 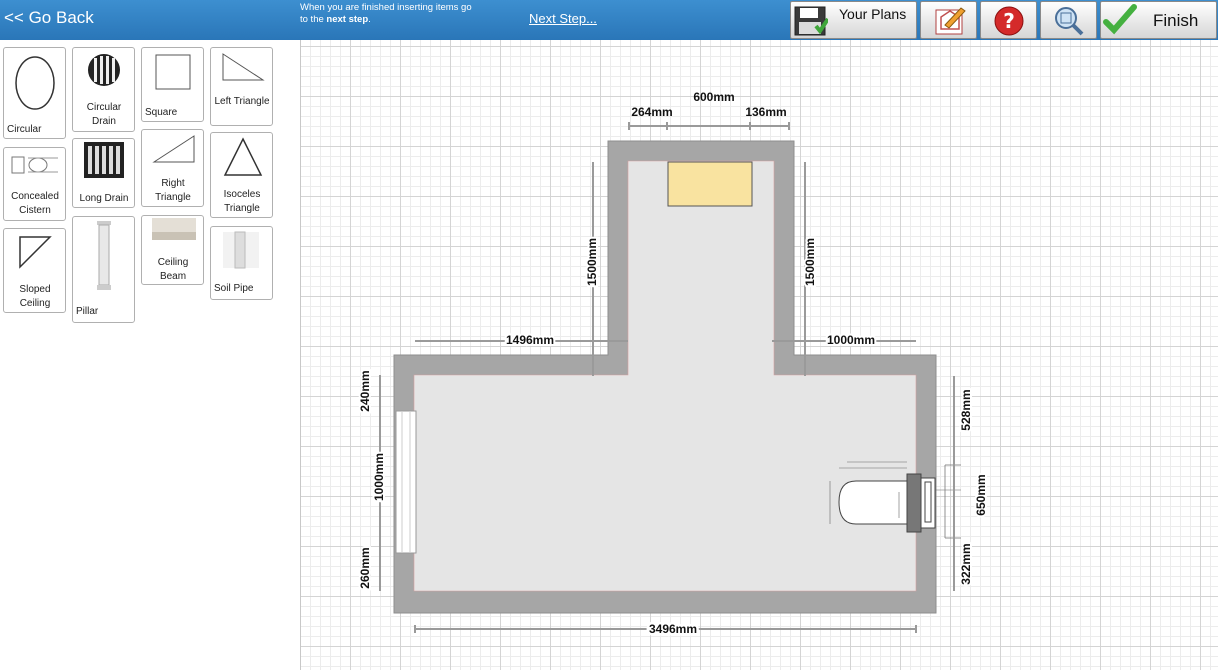 I want to click on item-label: Pillar, so click(x=87, y=311).